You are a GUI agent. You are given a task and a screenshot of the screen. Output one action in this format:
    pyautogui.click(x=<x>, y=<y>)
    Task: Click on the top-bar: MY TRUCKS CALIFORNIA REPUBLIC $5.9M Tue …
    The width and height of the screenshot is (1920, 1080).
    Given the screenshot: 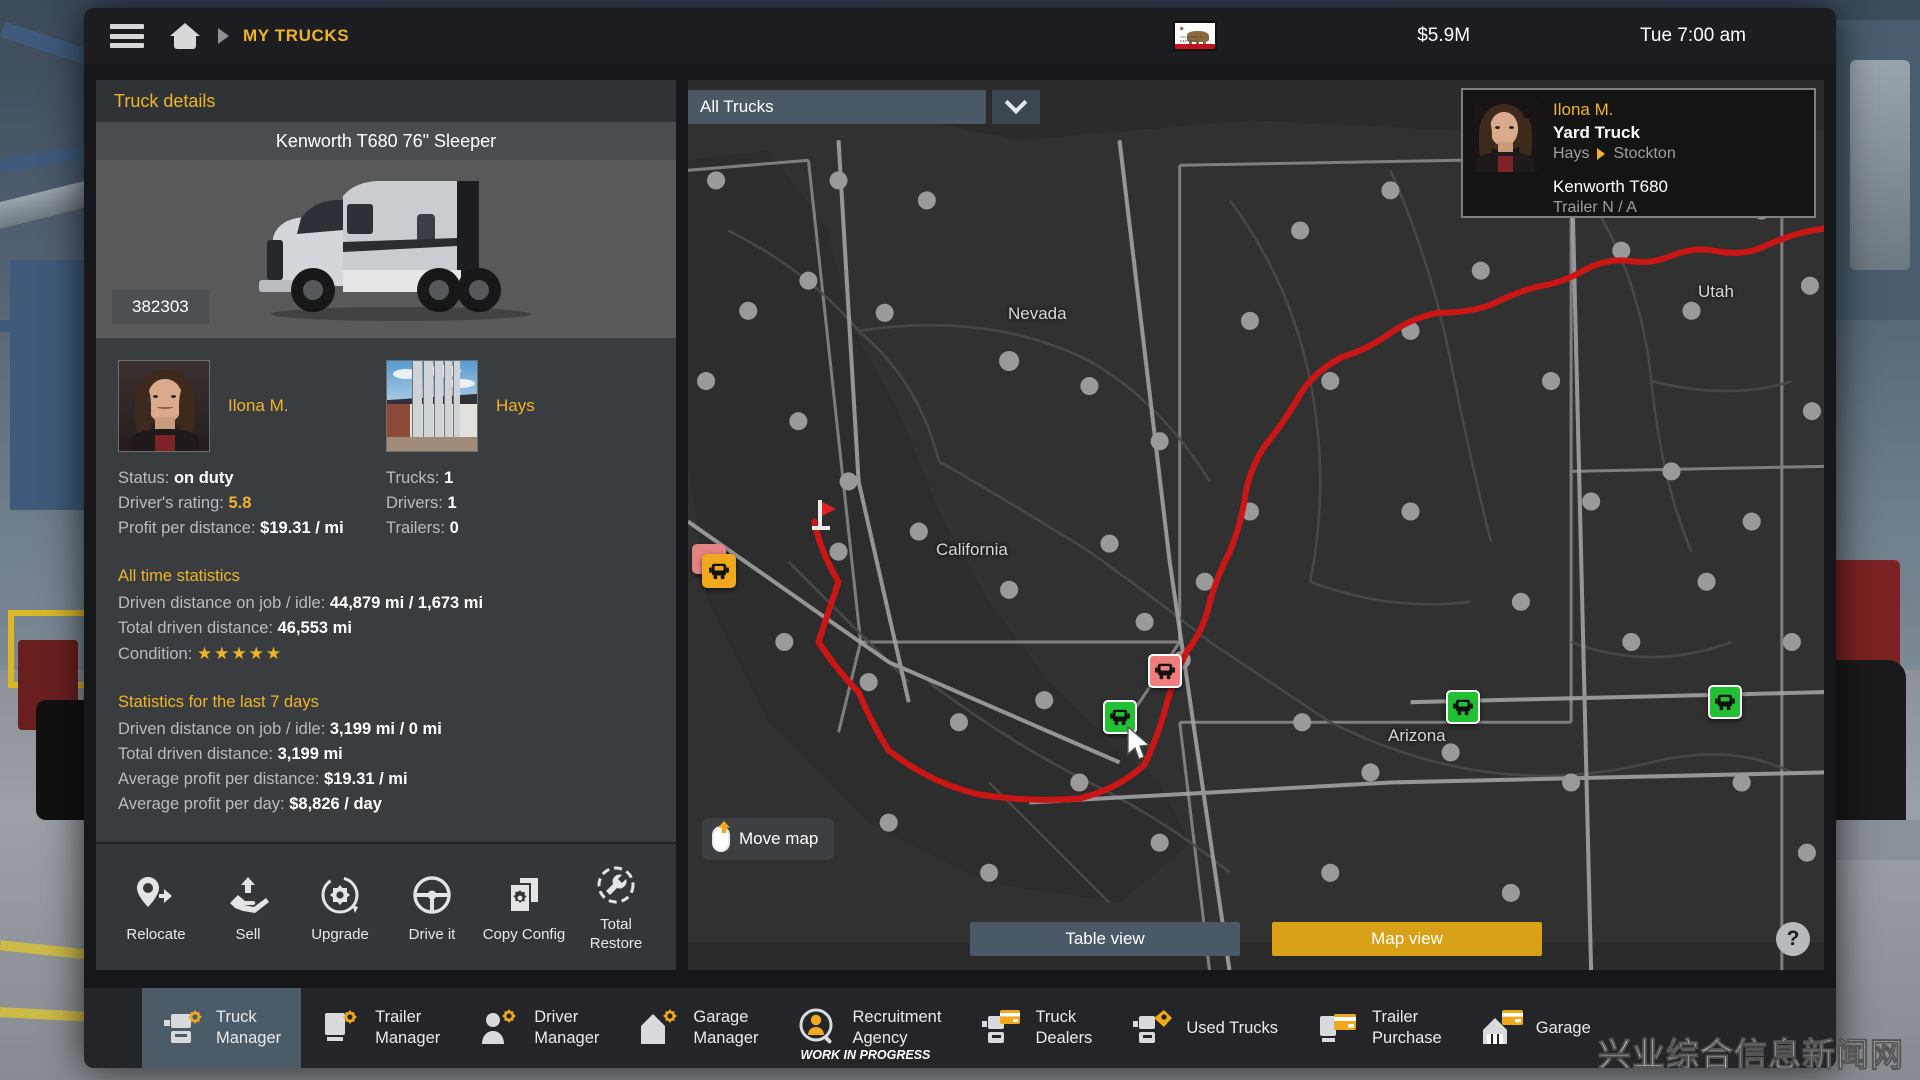 What is the action you would take?
    pyautogui.click(x=960, y=36)
    